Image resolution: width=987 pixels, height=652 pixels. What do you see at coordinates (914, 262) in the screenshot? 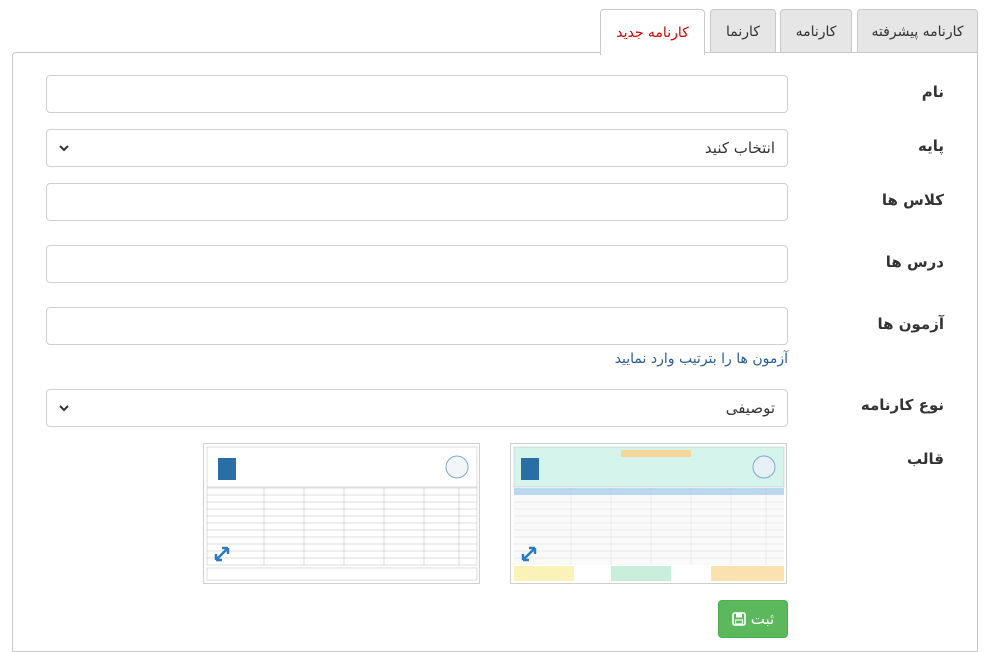
I see `lessons-label: درس ها` at bounding box center [914, 262].